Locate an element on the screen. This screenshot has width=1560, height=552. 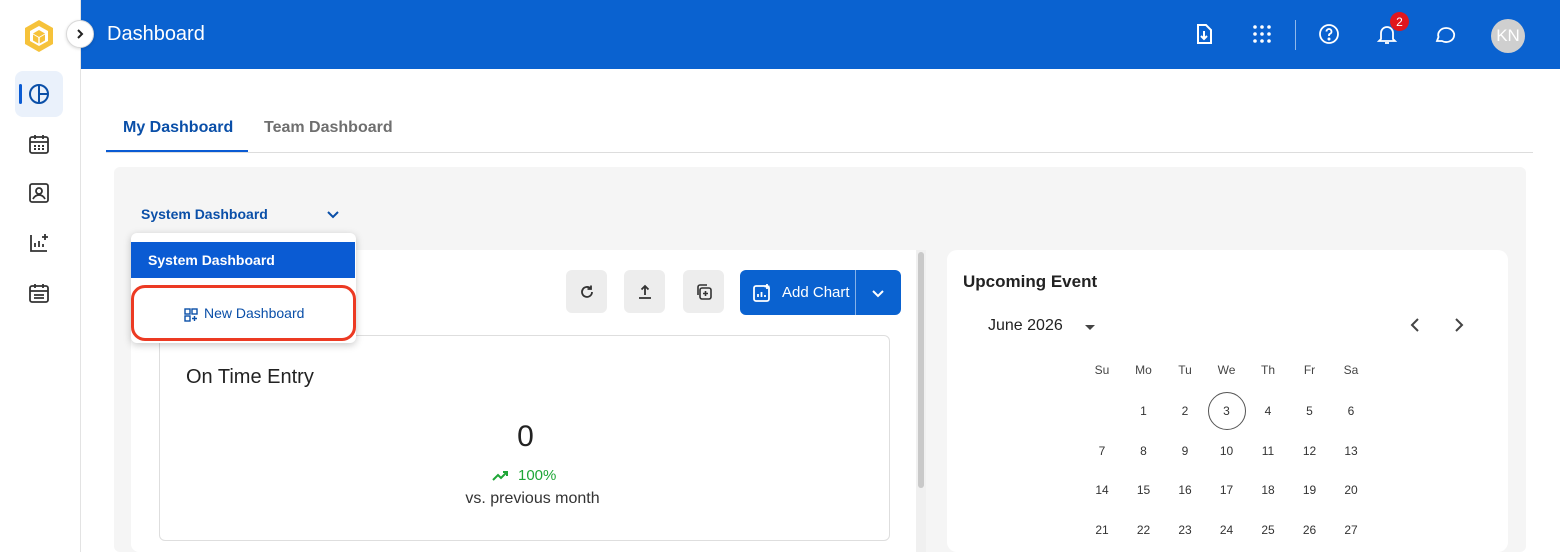
download-button is located at coordinates (1204, 34).